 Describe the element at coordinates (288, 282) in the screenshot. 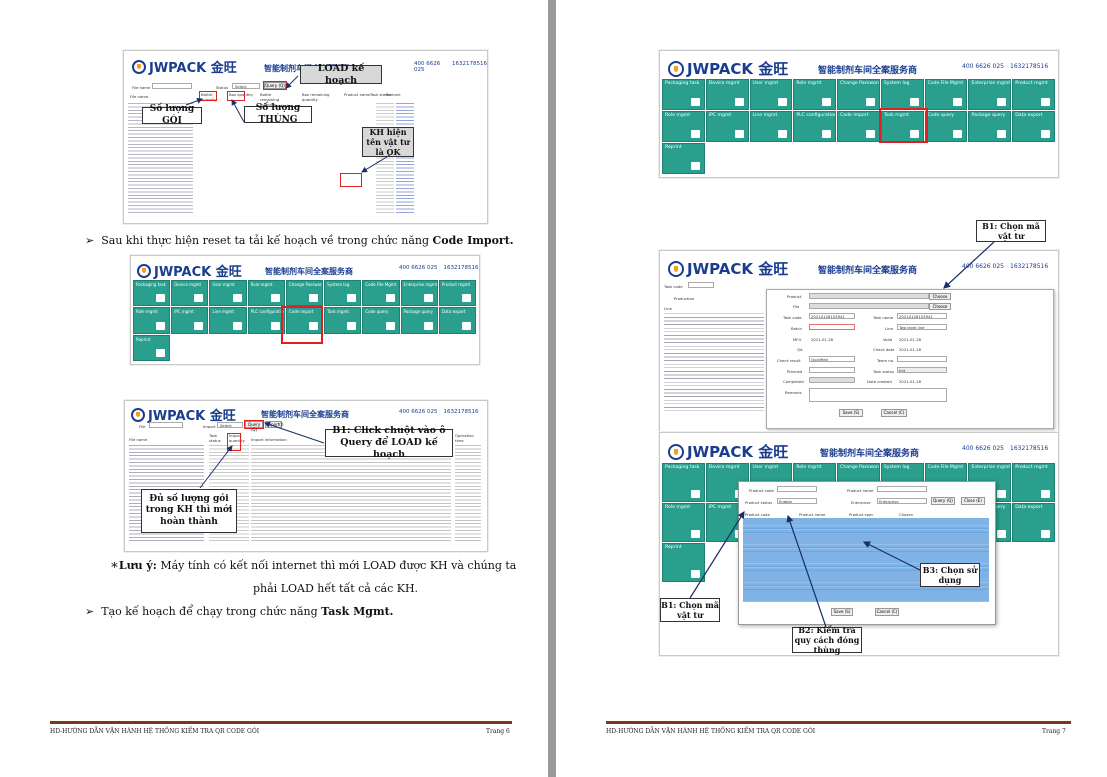

I see `page6-callout-arrows` at that location.